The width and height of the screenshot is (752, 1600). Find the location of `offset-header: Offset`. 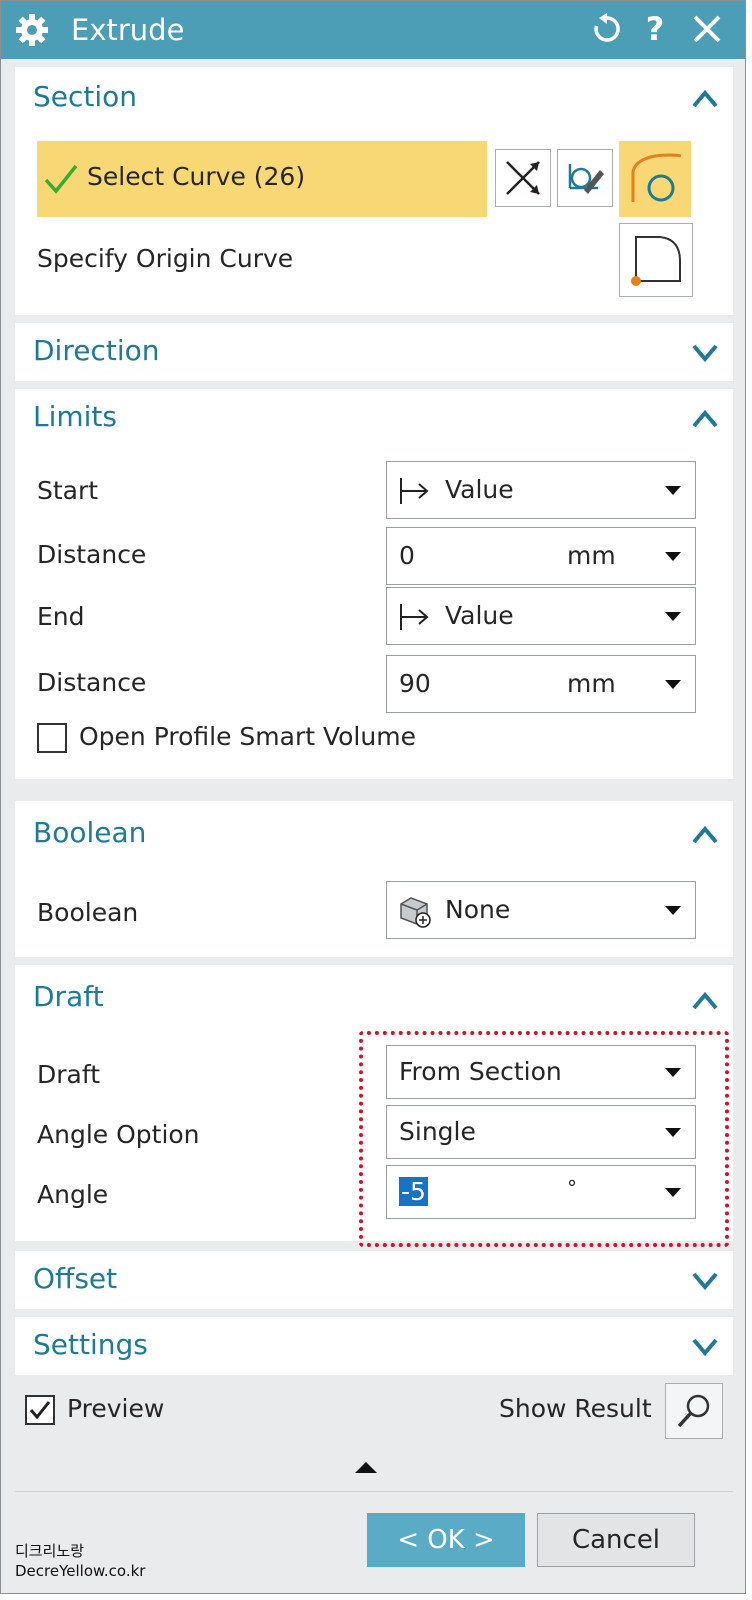

offset-header: Offset is located at coordinates (374, 1280).